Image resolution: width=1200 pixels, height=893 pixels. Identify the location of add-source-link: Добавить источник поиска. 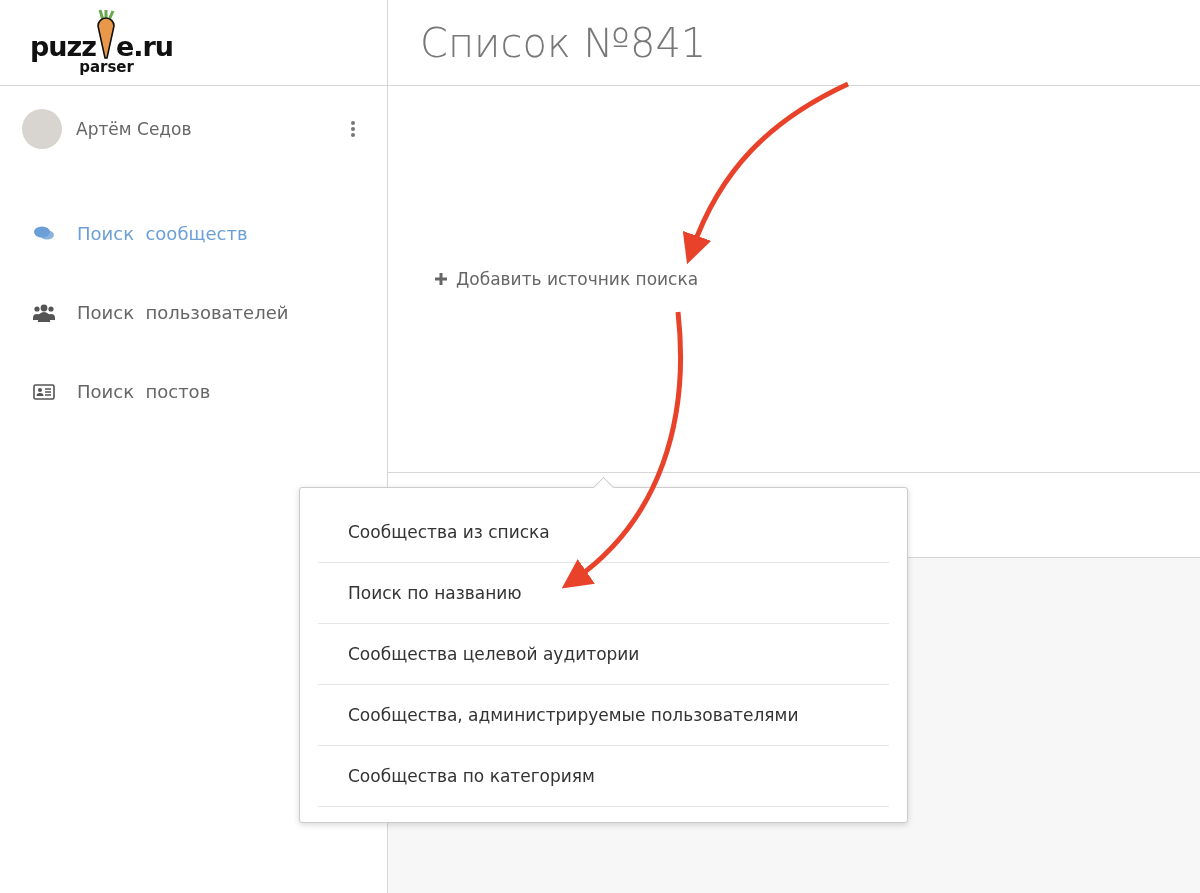
(566, 279).